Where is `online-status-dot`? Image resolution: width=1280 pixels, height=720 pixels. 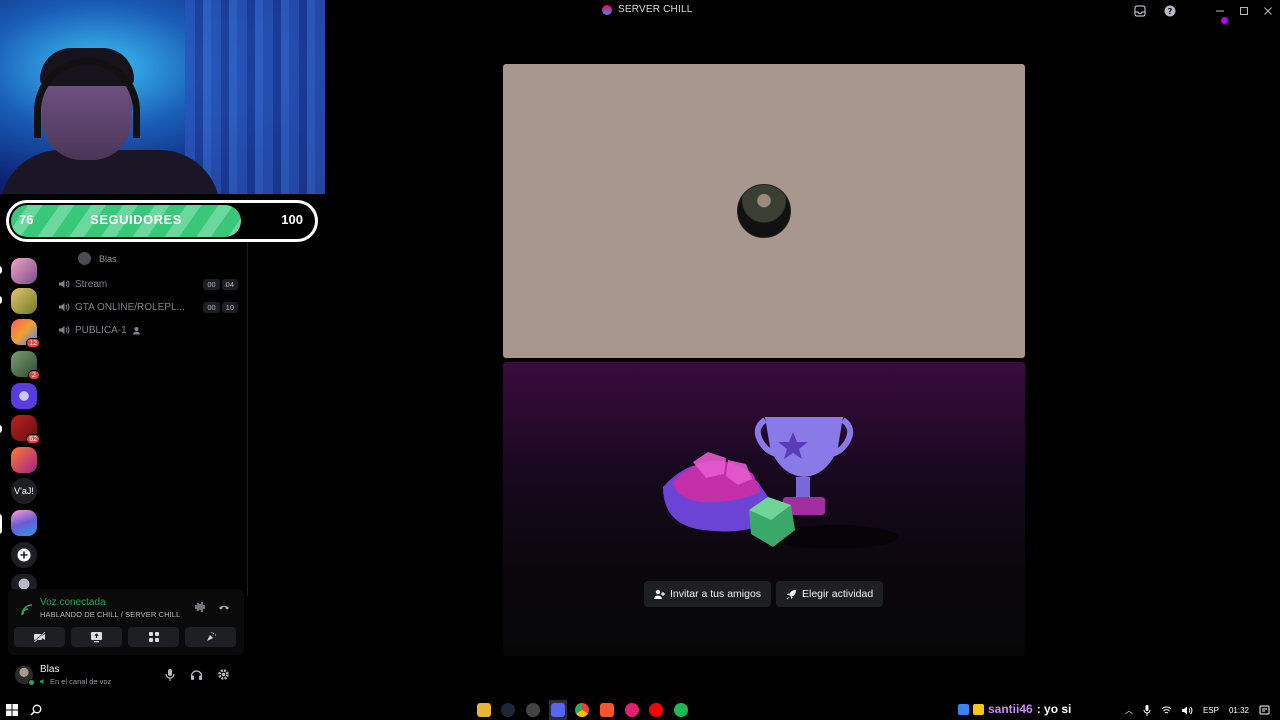 online-status-dot is located at coordinates (31, 682).